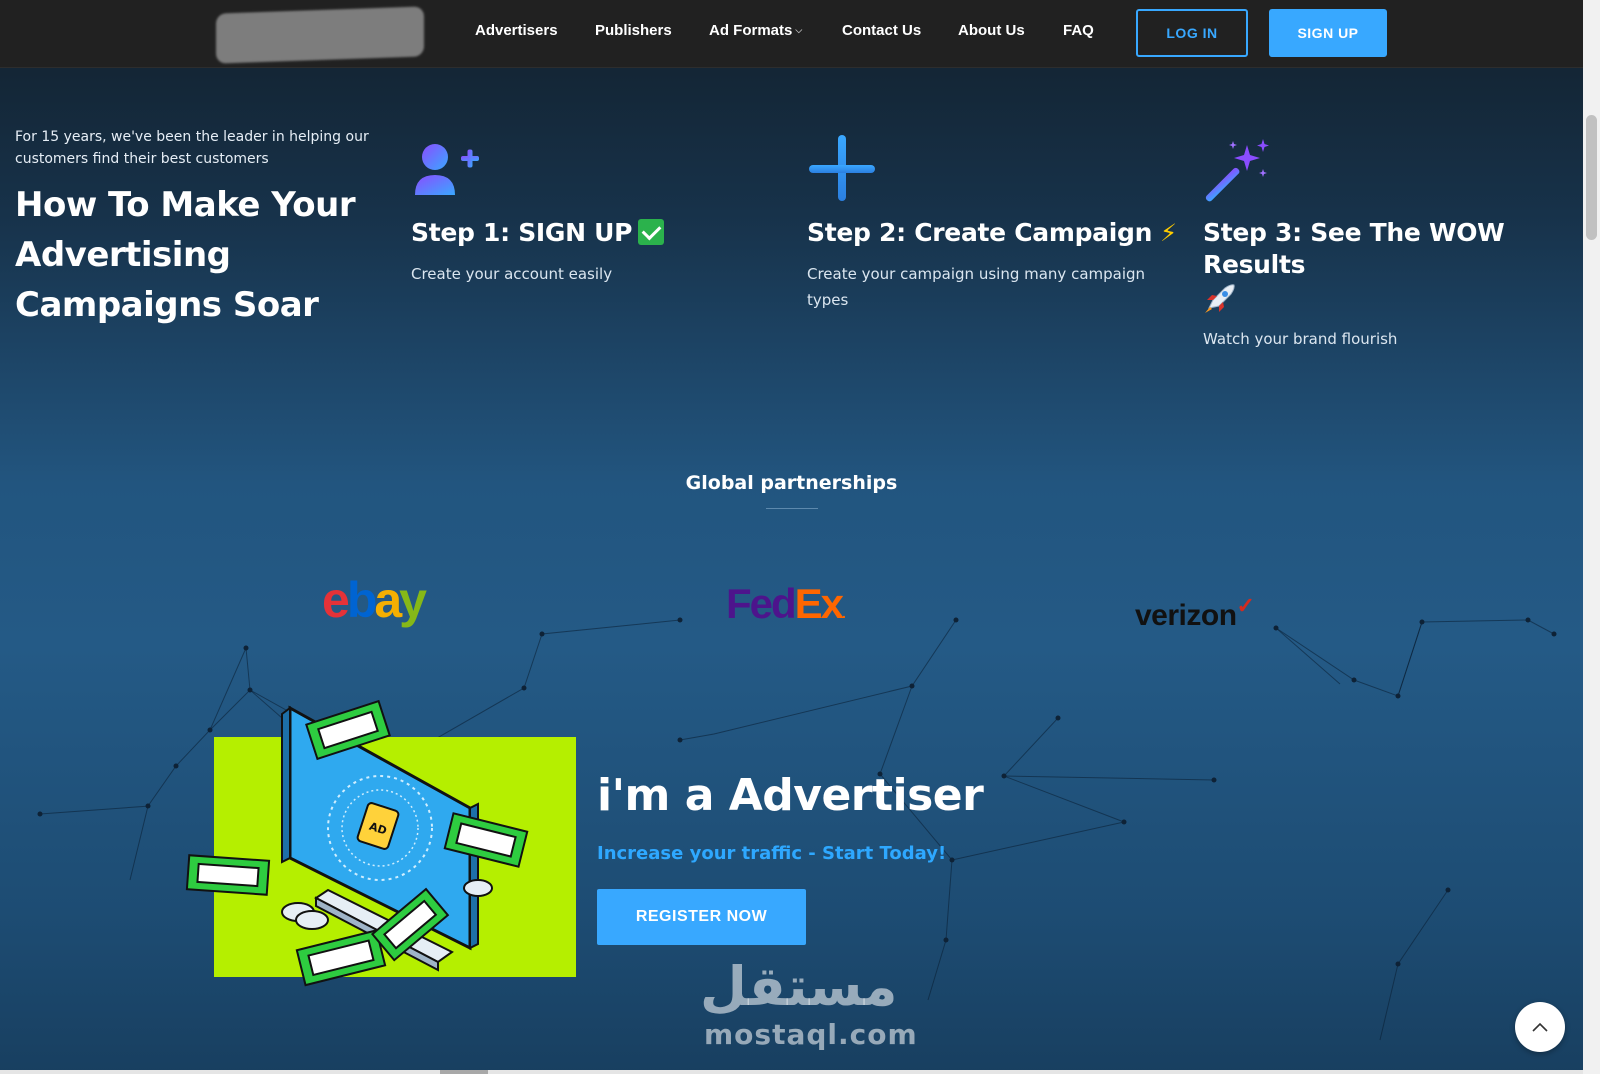 This screenshot has width=1600, height=1074. What do you see at coordinates (1078, 30) in the screenshot?
I see `nav-item-faq: FAQ` at bounding box center [1078, 30].